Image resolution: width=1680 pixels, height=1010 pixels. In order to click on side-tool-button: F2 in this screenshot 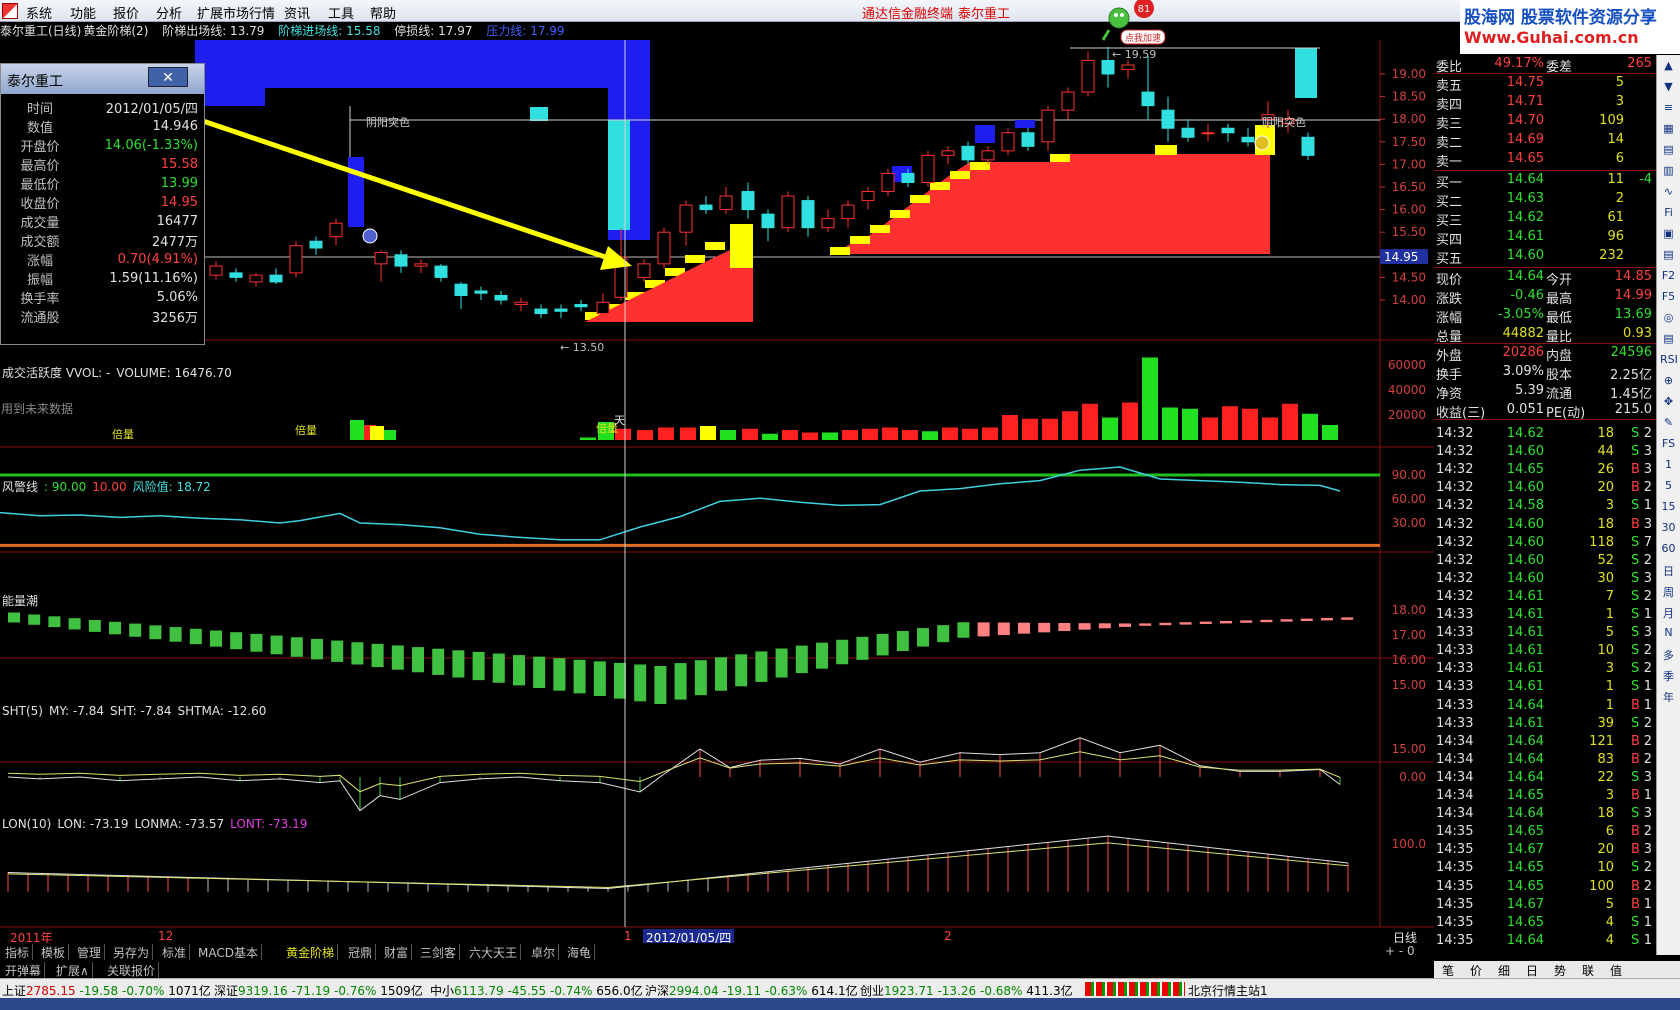, I will do `click(1668, 277)`.